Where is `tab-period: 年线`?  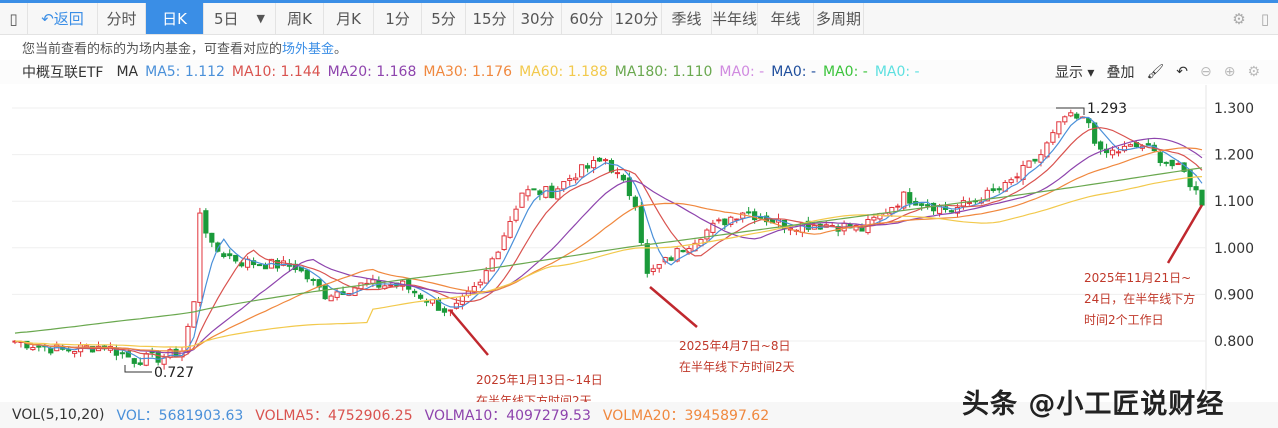 tab-period: 年线 is located at coordinates (786, 18).